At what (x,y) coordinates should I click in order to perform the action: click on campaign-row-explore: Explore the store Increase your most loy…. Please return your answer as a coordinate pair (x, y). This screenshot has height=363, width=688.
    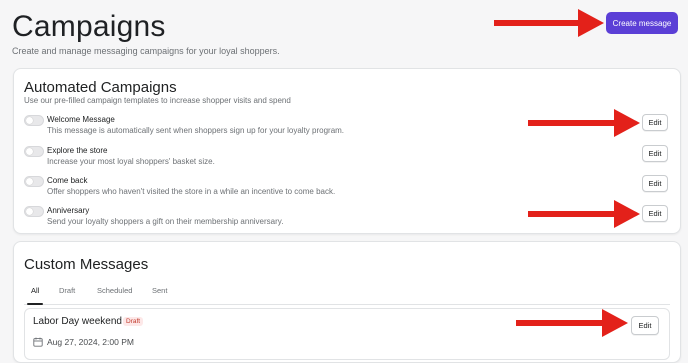
    Looking at the image, I should click on (347, 158).